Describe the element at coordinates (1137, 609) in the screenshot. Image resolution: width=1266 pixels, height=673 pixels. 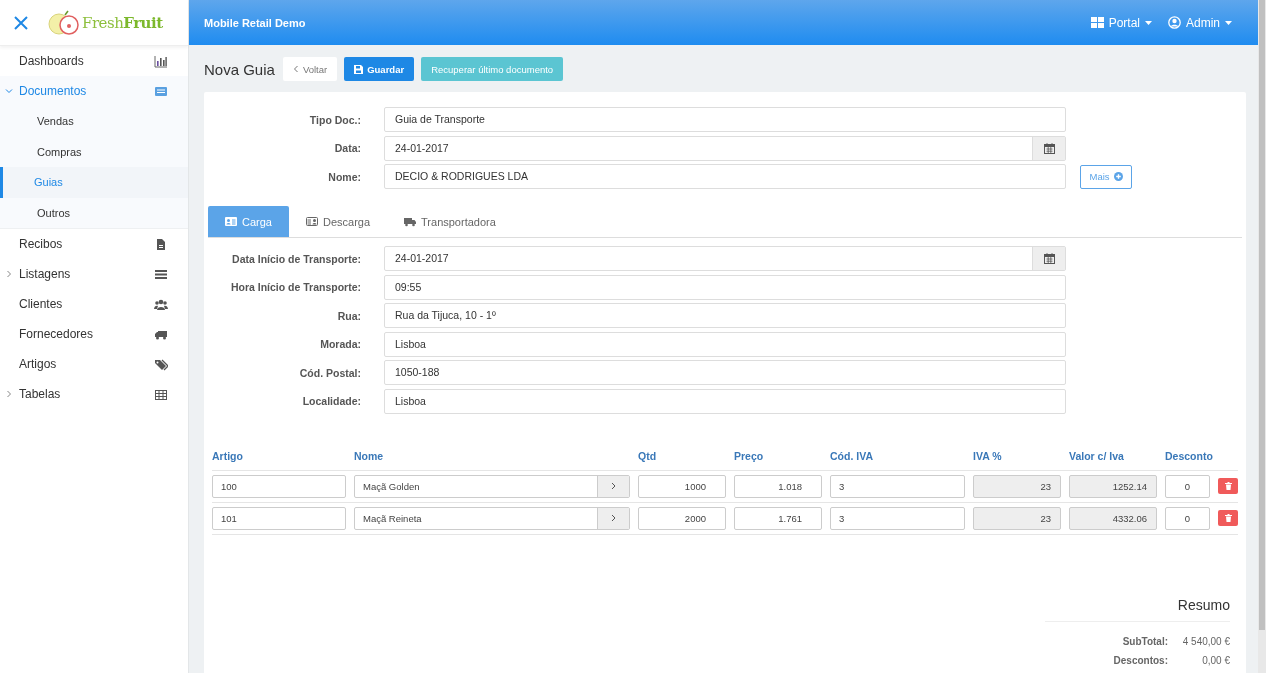
I see `summary-title: Resumo` at that location.